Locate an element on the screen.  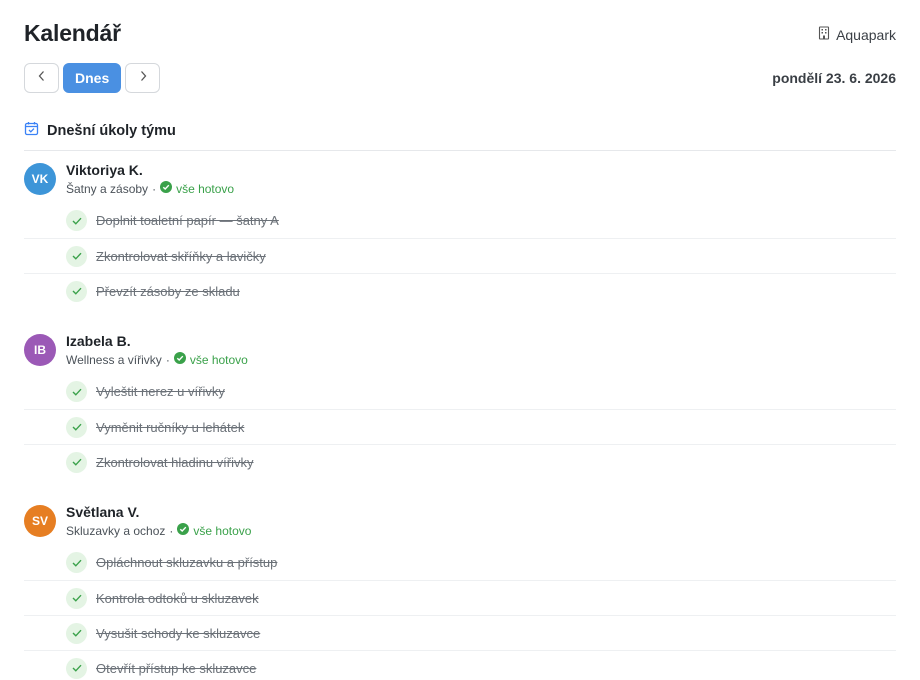
prev-day-button is located at coordinates (41, 78).